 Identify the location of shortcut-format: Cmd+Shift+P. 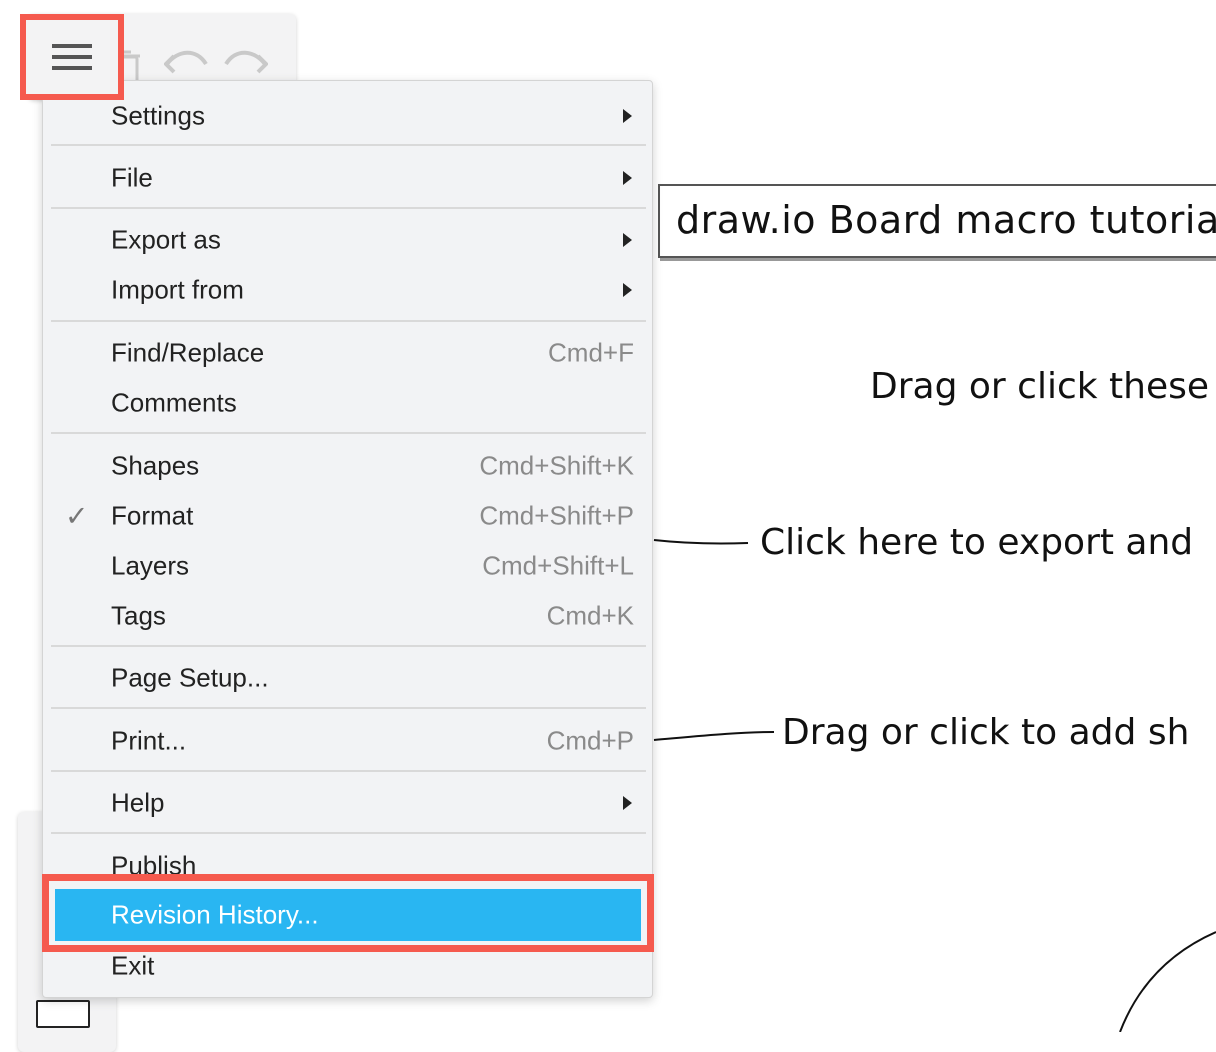
(556, 515).